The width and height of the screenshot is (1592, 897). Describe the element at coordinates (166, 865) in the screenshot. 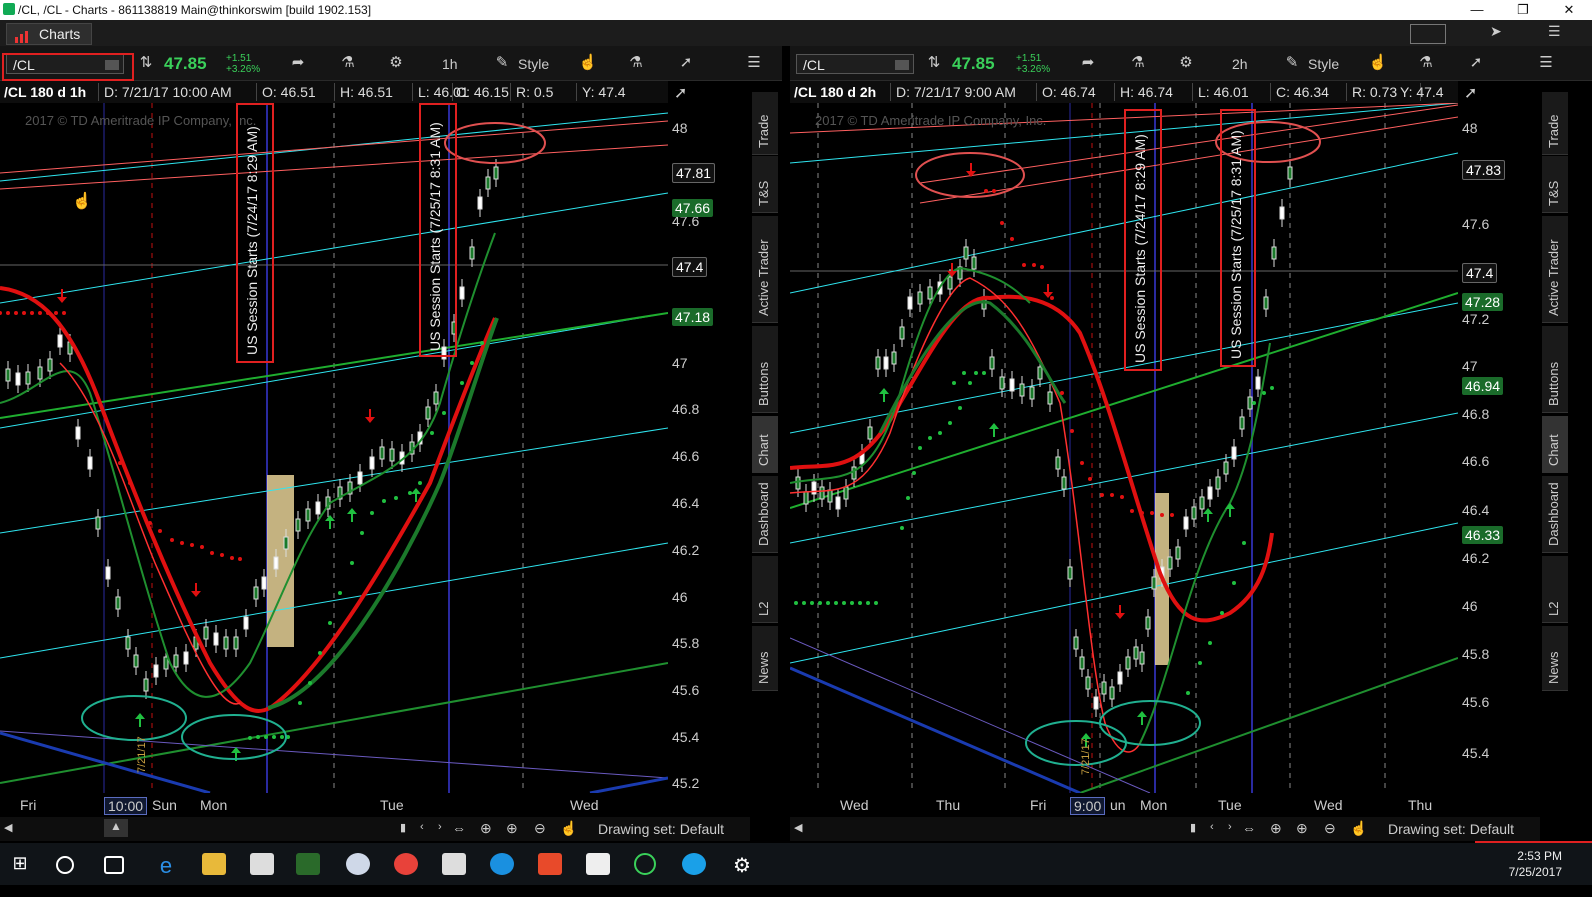

I see `edge-browser-icon: e` at that location.